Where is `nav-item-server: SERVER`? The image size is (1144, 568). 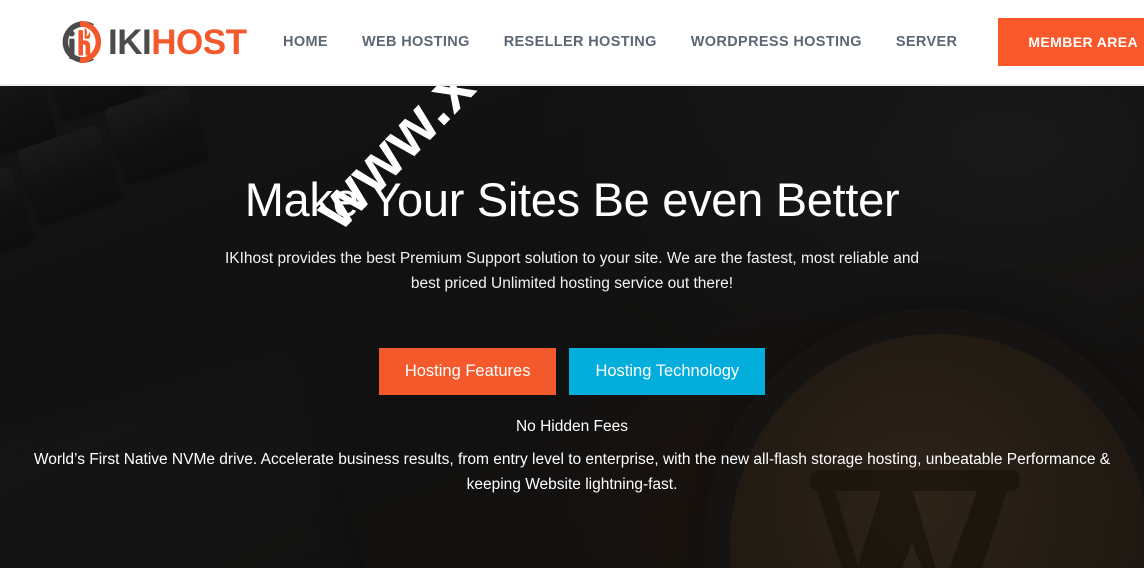
nav-item-server: SERVER is located at coordinates (926, 42).